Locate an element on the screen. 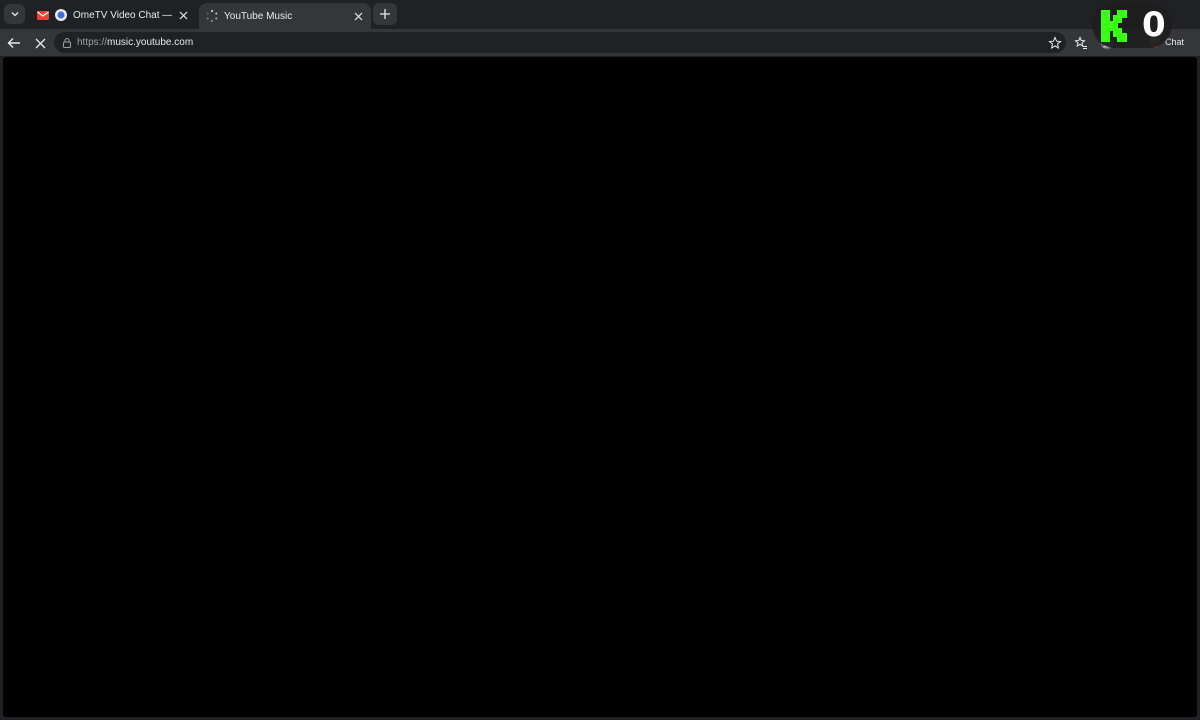 The width and height of the screenshot is (1200, 720). tab-ometv: OmeTV Video Chat — Omegle is located at coordinates (113, 15).